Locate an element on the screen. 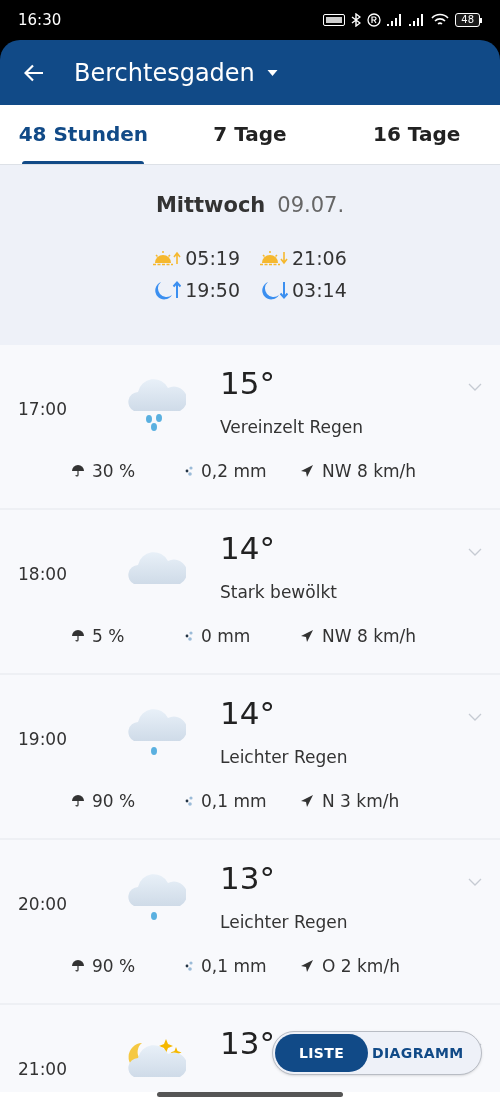 Image resolution: width=500 pixels, height=1112 pixels. hour-time: 18:00 is located at coordinates (42, 574).